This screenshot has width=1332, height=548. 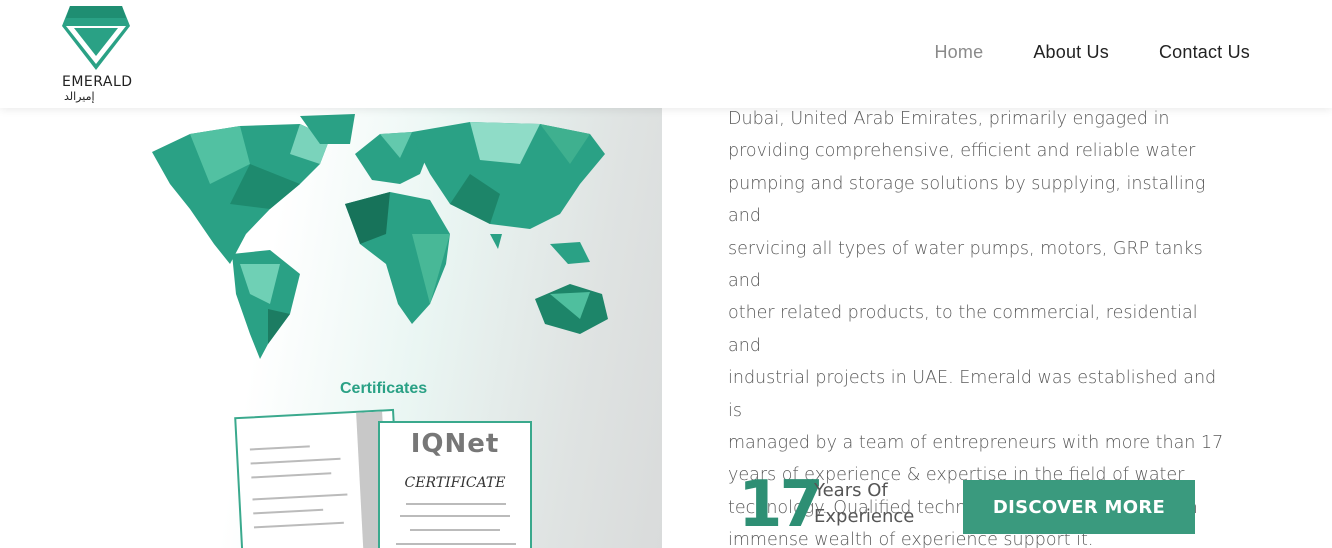 I want to click on certificate-heading: CERTIFICATE, so click(x=455, y=483).